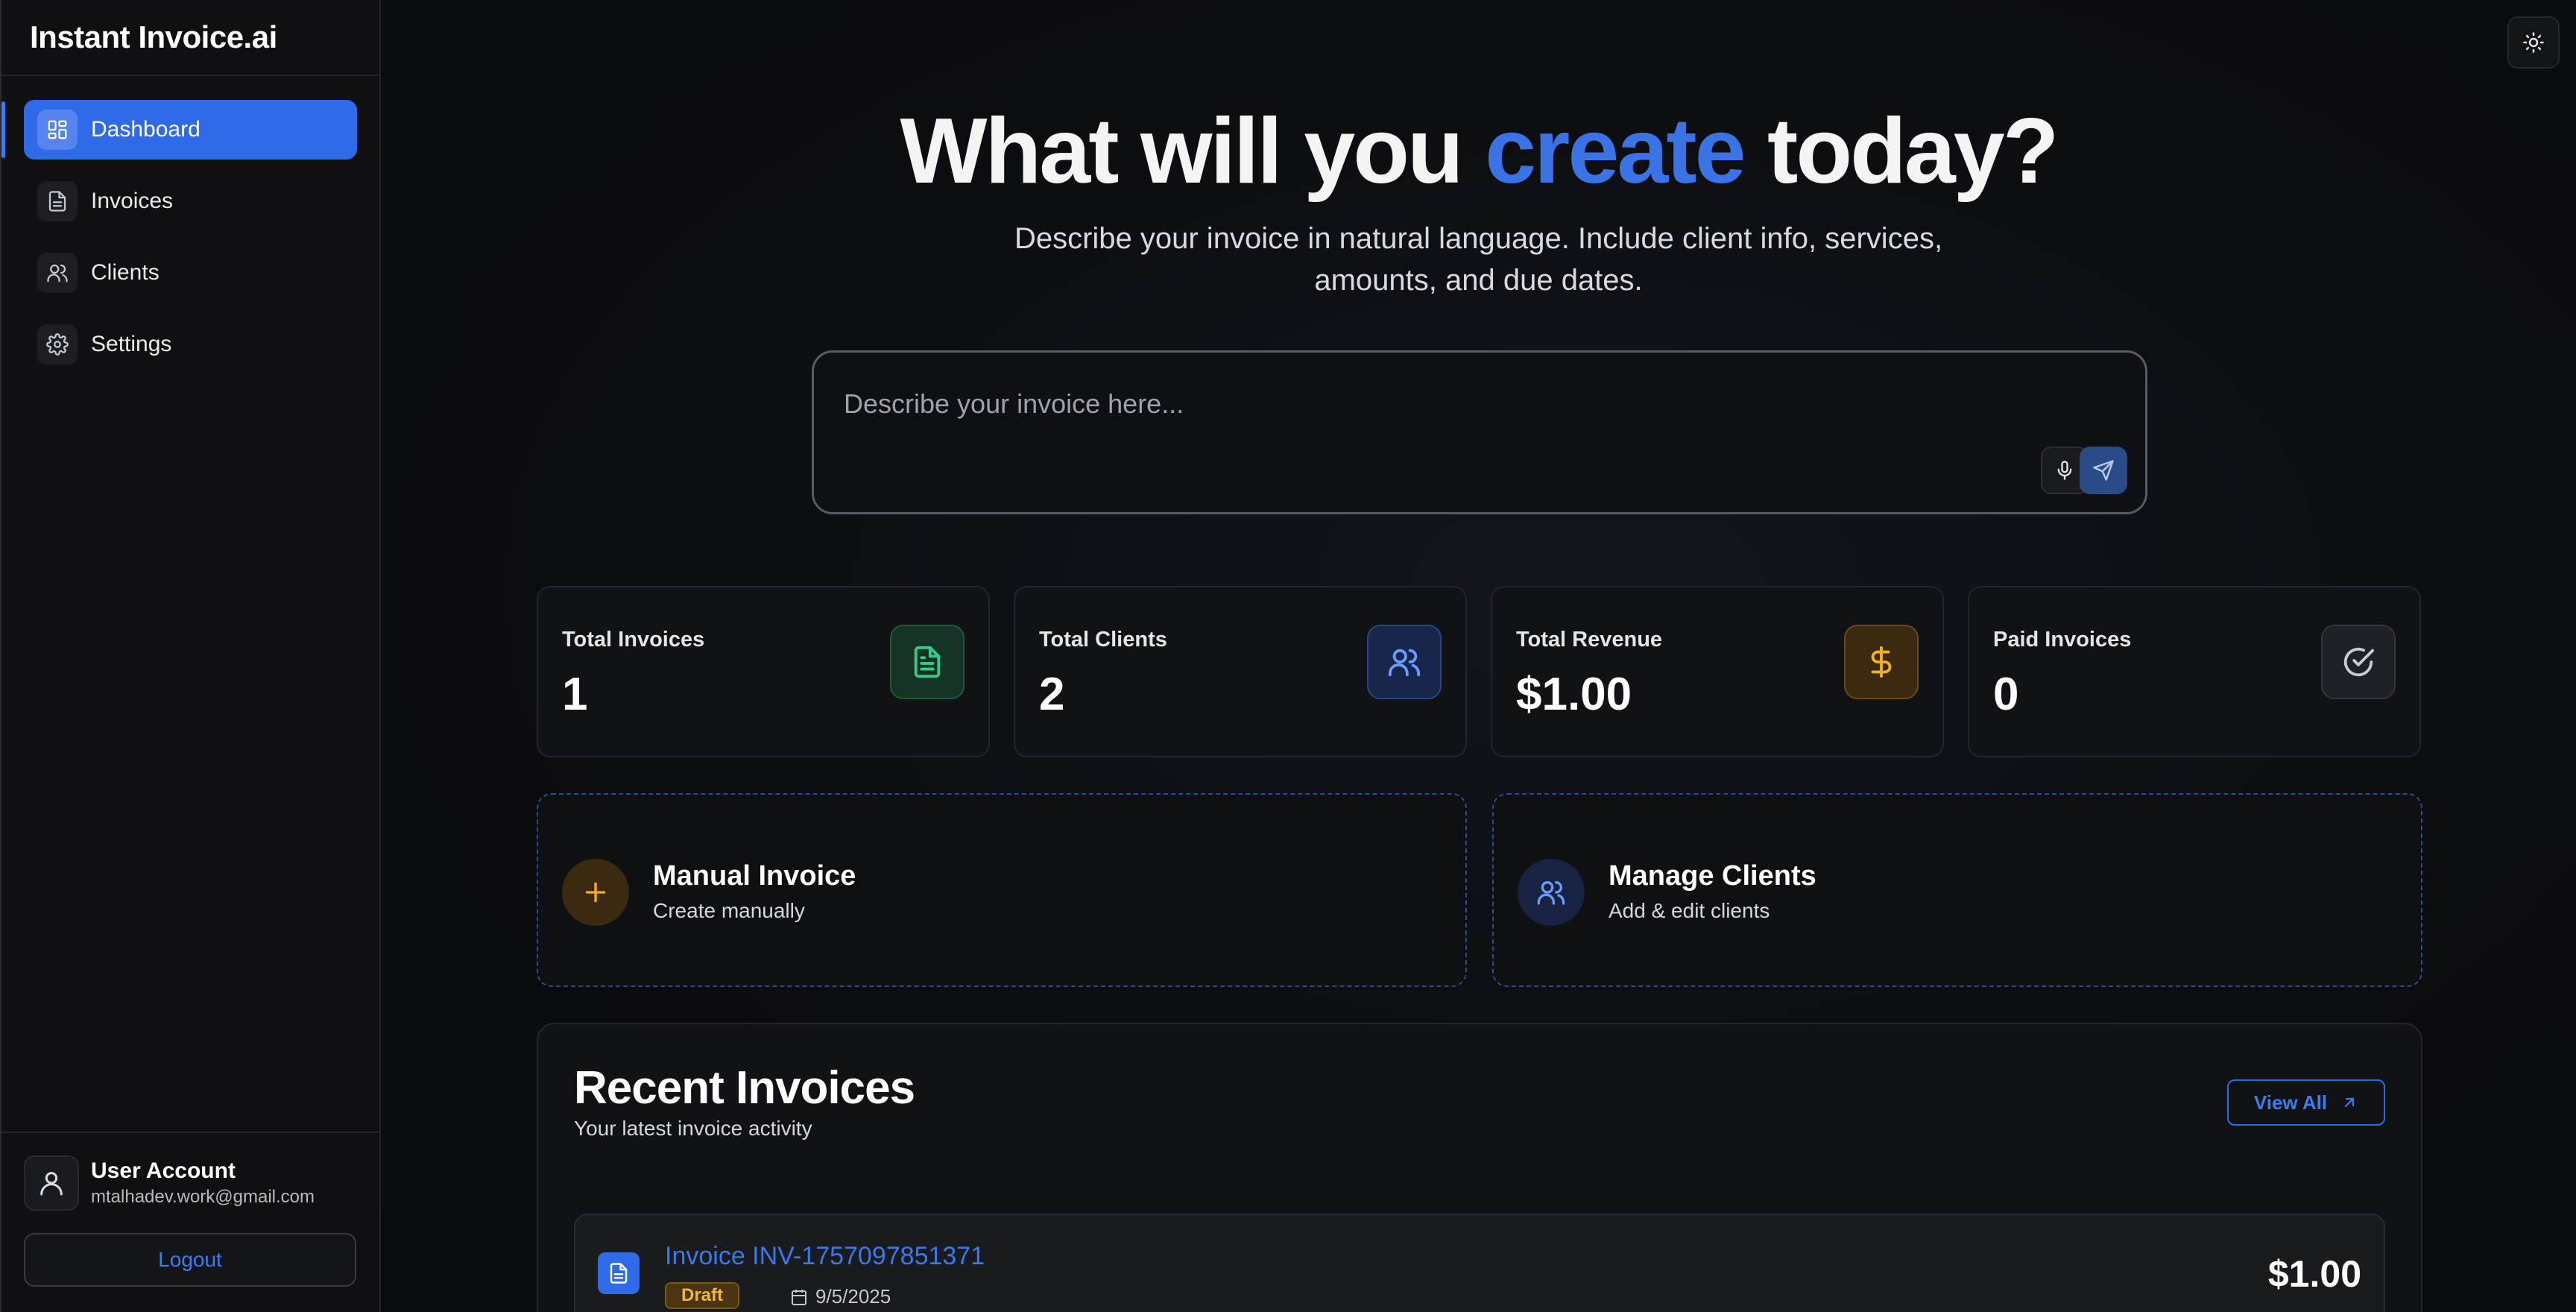  I want to click on stat-value: 2, so click(1052, 695).